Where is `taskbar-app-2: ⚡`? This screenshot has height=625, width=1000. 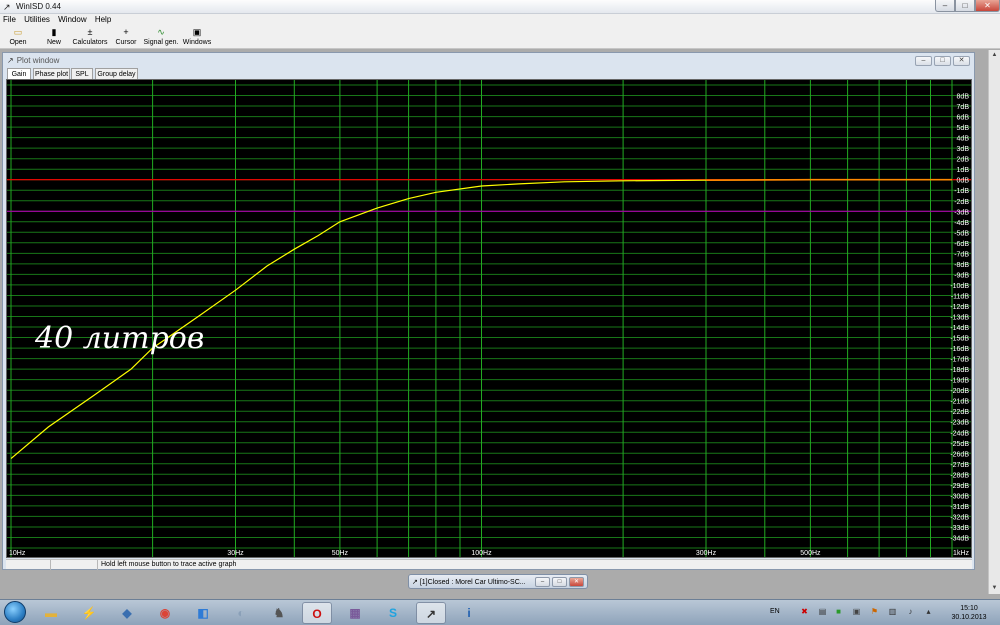 taskbar-app-2: ⚡ is located at coordinates (89, 613).